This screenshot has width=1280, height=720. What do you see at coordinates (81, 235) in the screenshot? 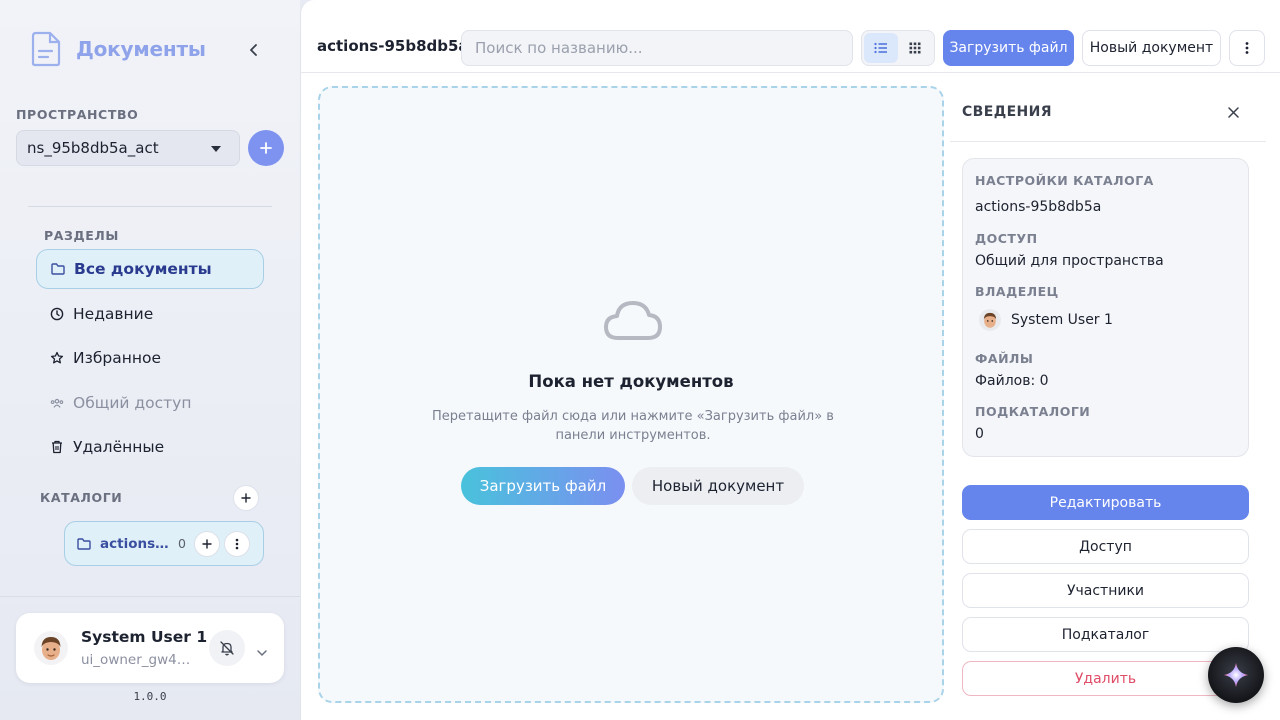
I see `sections-label: РАЗДЕЛЫ` at bounding box center [81, 235].